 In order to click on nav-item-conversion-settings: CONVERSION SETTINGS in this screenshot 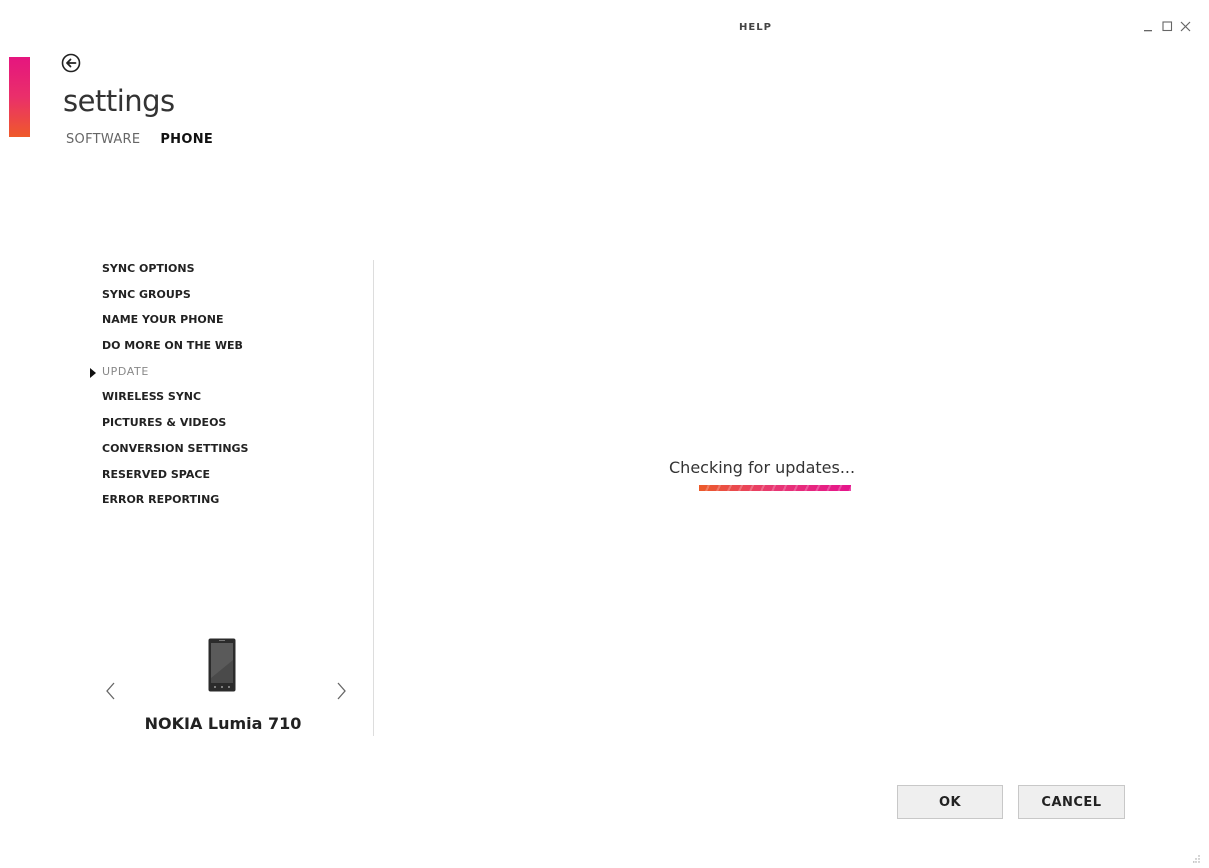, I will do `click(175, 453)`.